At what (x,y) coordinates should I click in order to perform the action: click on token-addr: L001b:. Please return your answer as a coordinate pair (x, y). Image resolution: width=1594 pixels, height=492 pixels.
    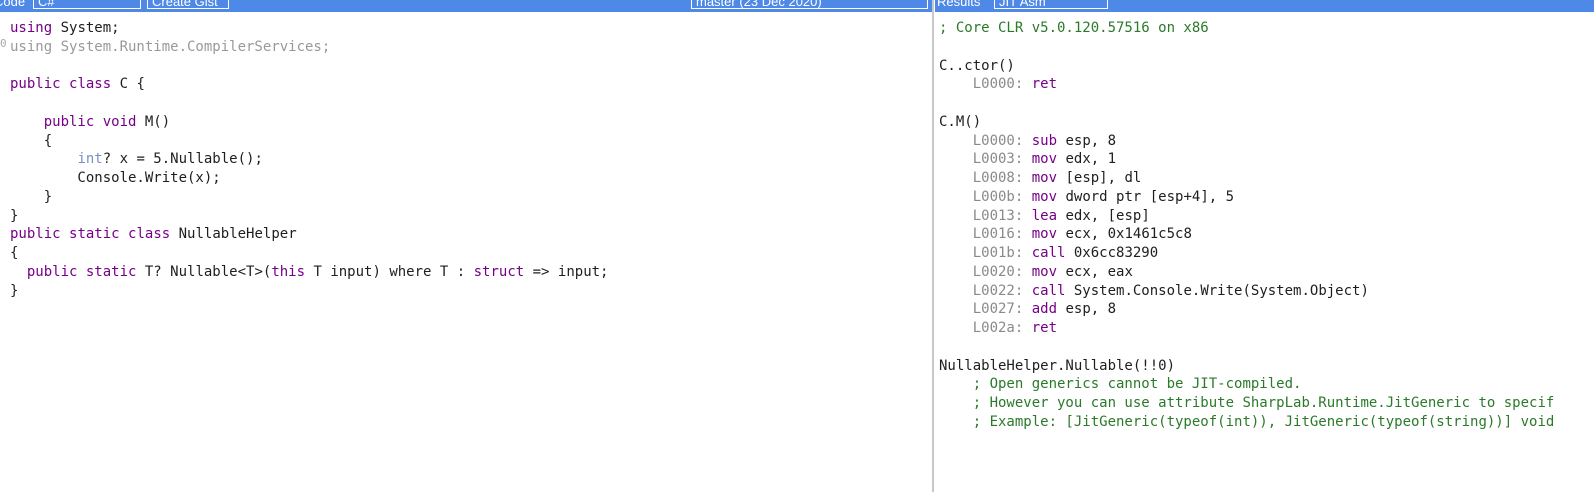
    Looking at the image, I should click on (998, 253).